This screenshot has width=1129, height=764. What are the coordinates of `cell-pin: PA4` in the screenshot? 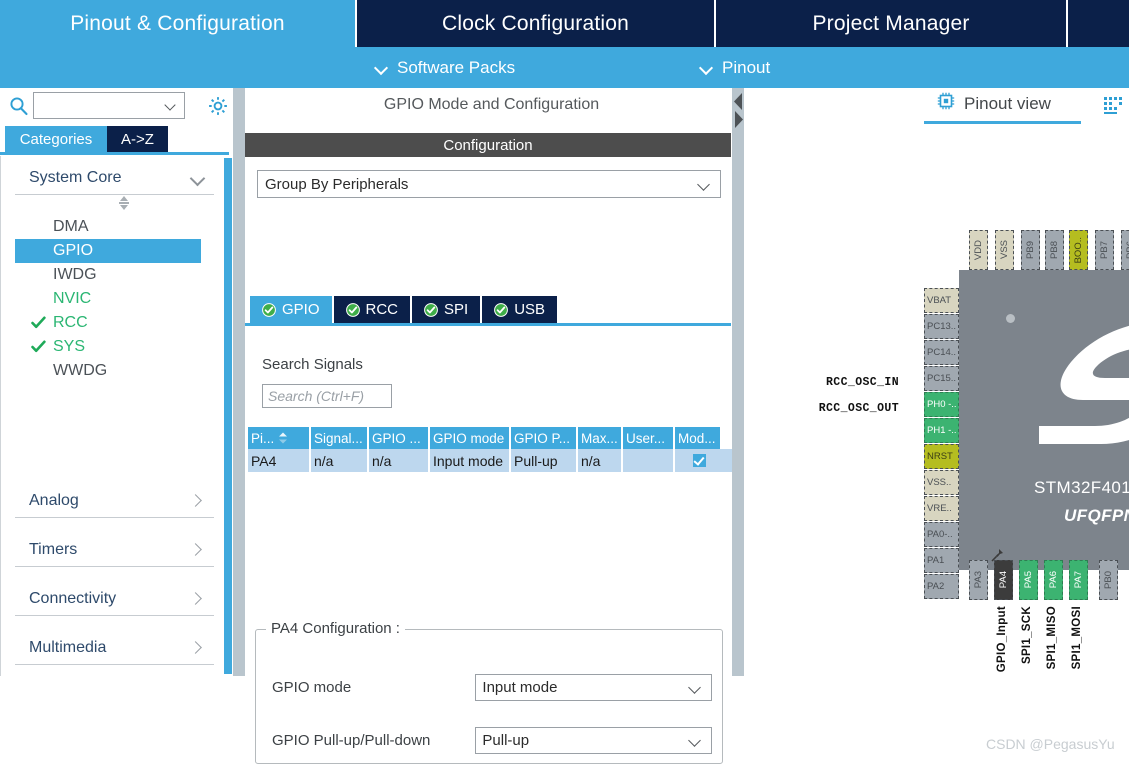 It's located at (279, 460).